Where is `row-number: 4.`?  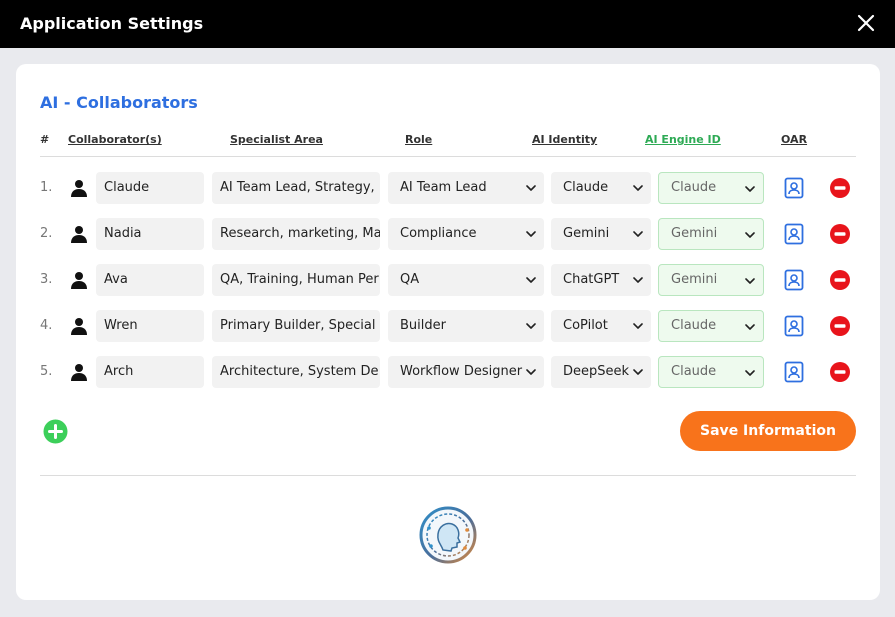 row-number: 4. is located at coordinates (46, 325).